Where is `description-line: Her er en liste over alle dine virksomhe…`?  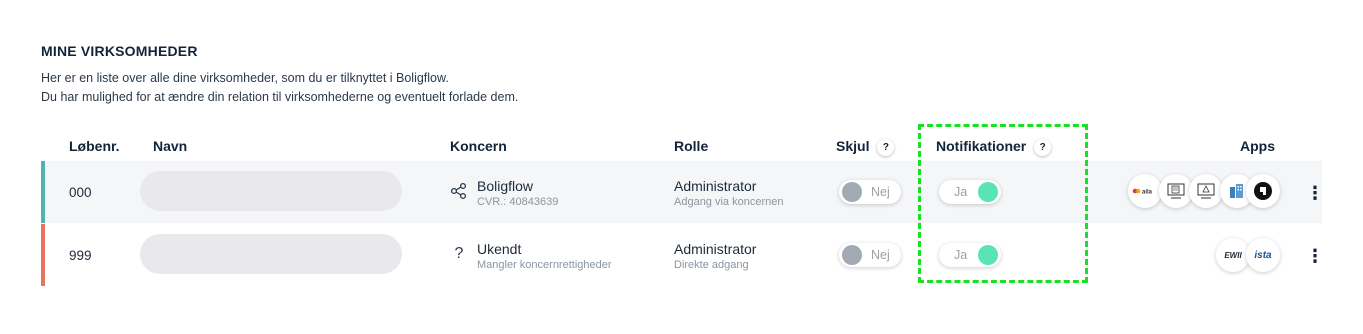 description-line: Her er en liste over alle dine virksomhe… is located at coordinates (245, 78).